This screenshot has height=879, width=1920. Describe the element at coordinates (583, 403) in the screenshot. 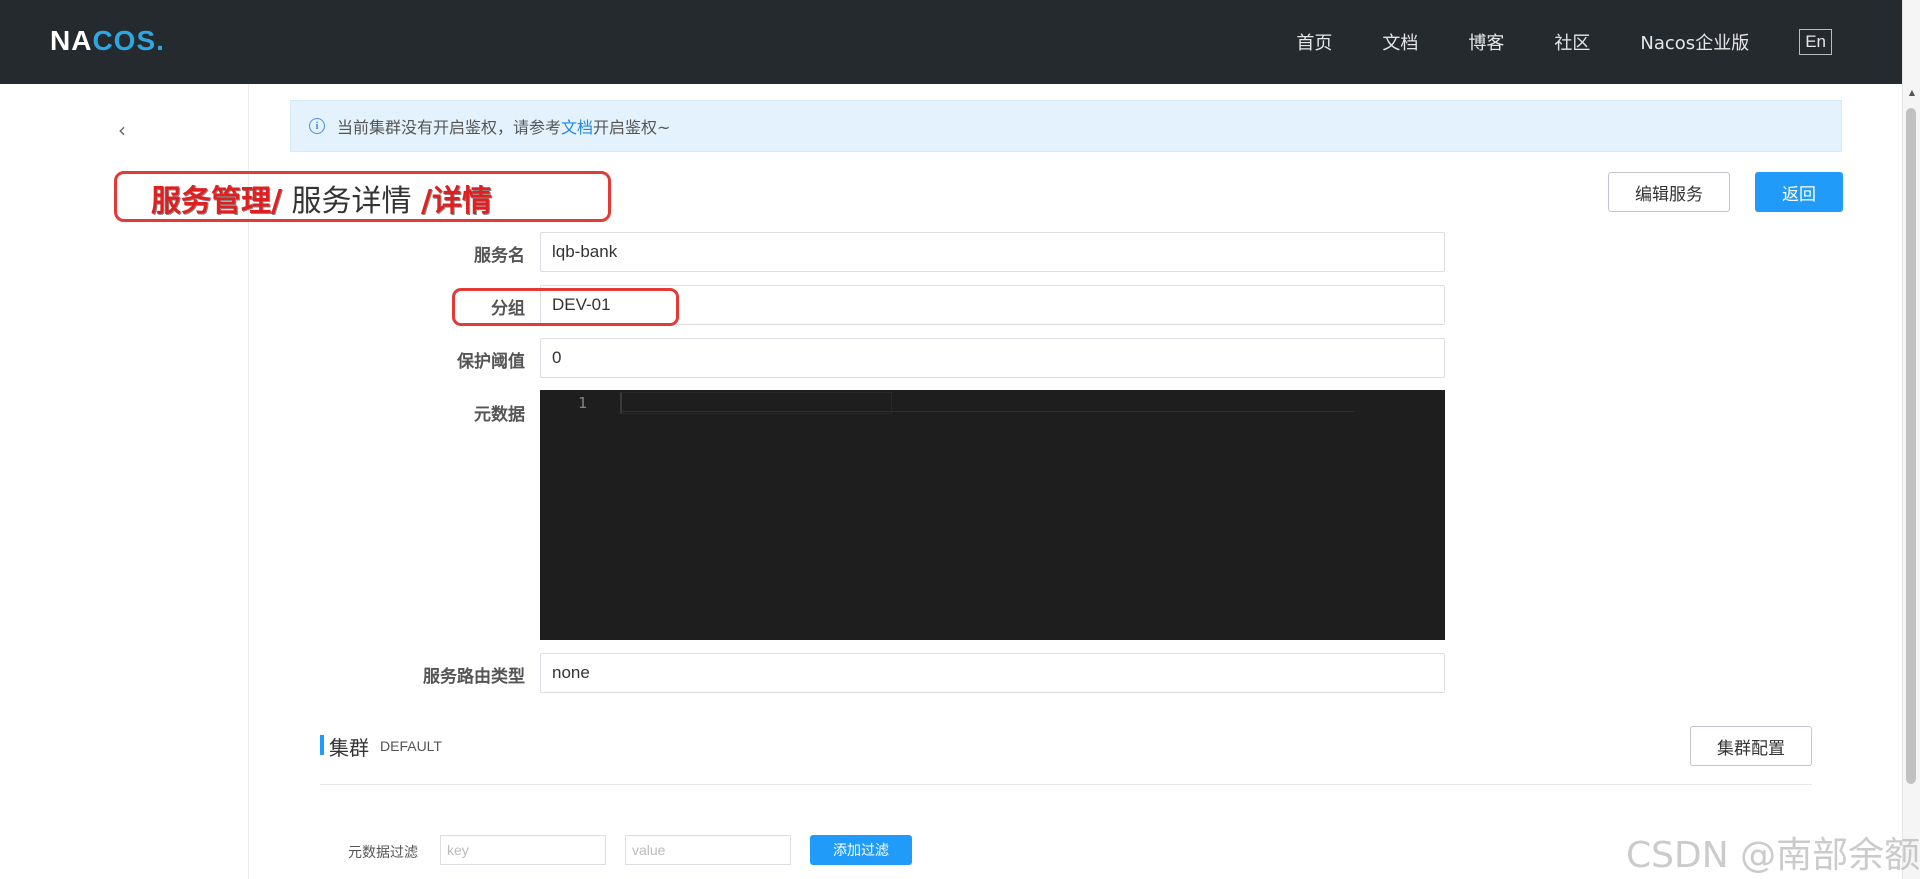

I see `editor-line-number: 1` at that location.